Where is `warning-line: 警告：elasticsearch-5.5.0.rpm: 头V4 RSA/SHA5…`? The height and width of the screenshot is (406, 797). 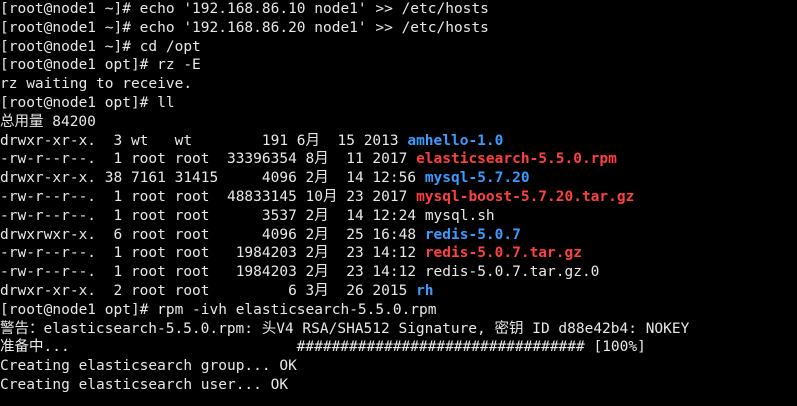
warning-line: 警告：elasticsearch-5.5.0.rpm: 头V4 RSA/SHA5… is located at coordinates (345, 328).